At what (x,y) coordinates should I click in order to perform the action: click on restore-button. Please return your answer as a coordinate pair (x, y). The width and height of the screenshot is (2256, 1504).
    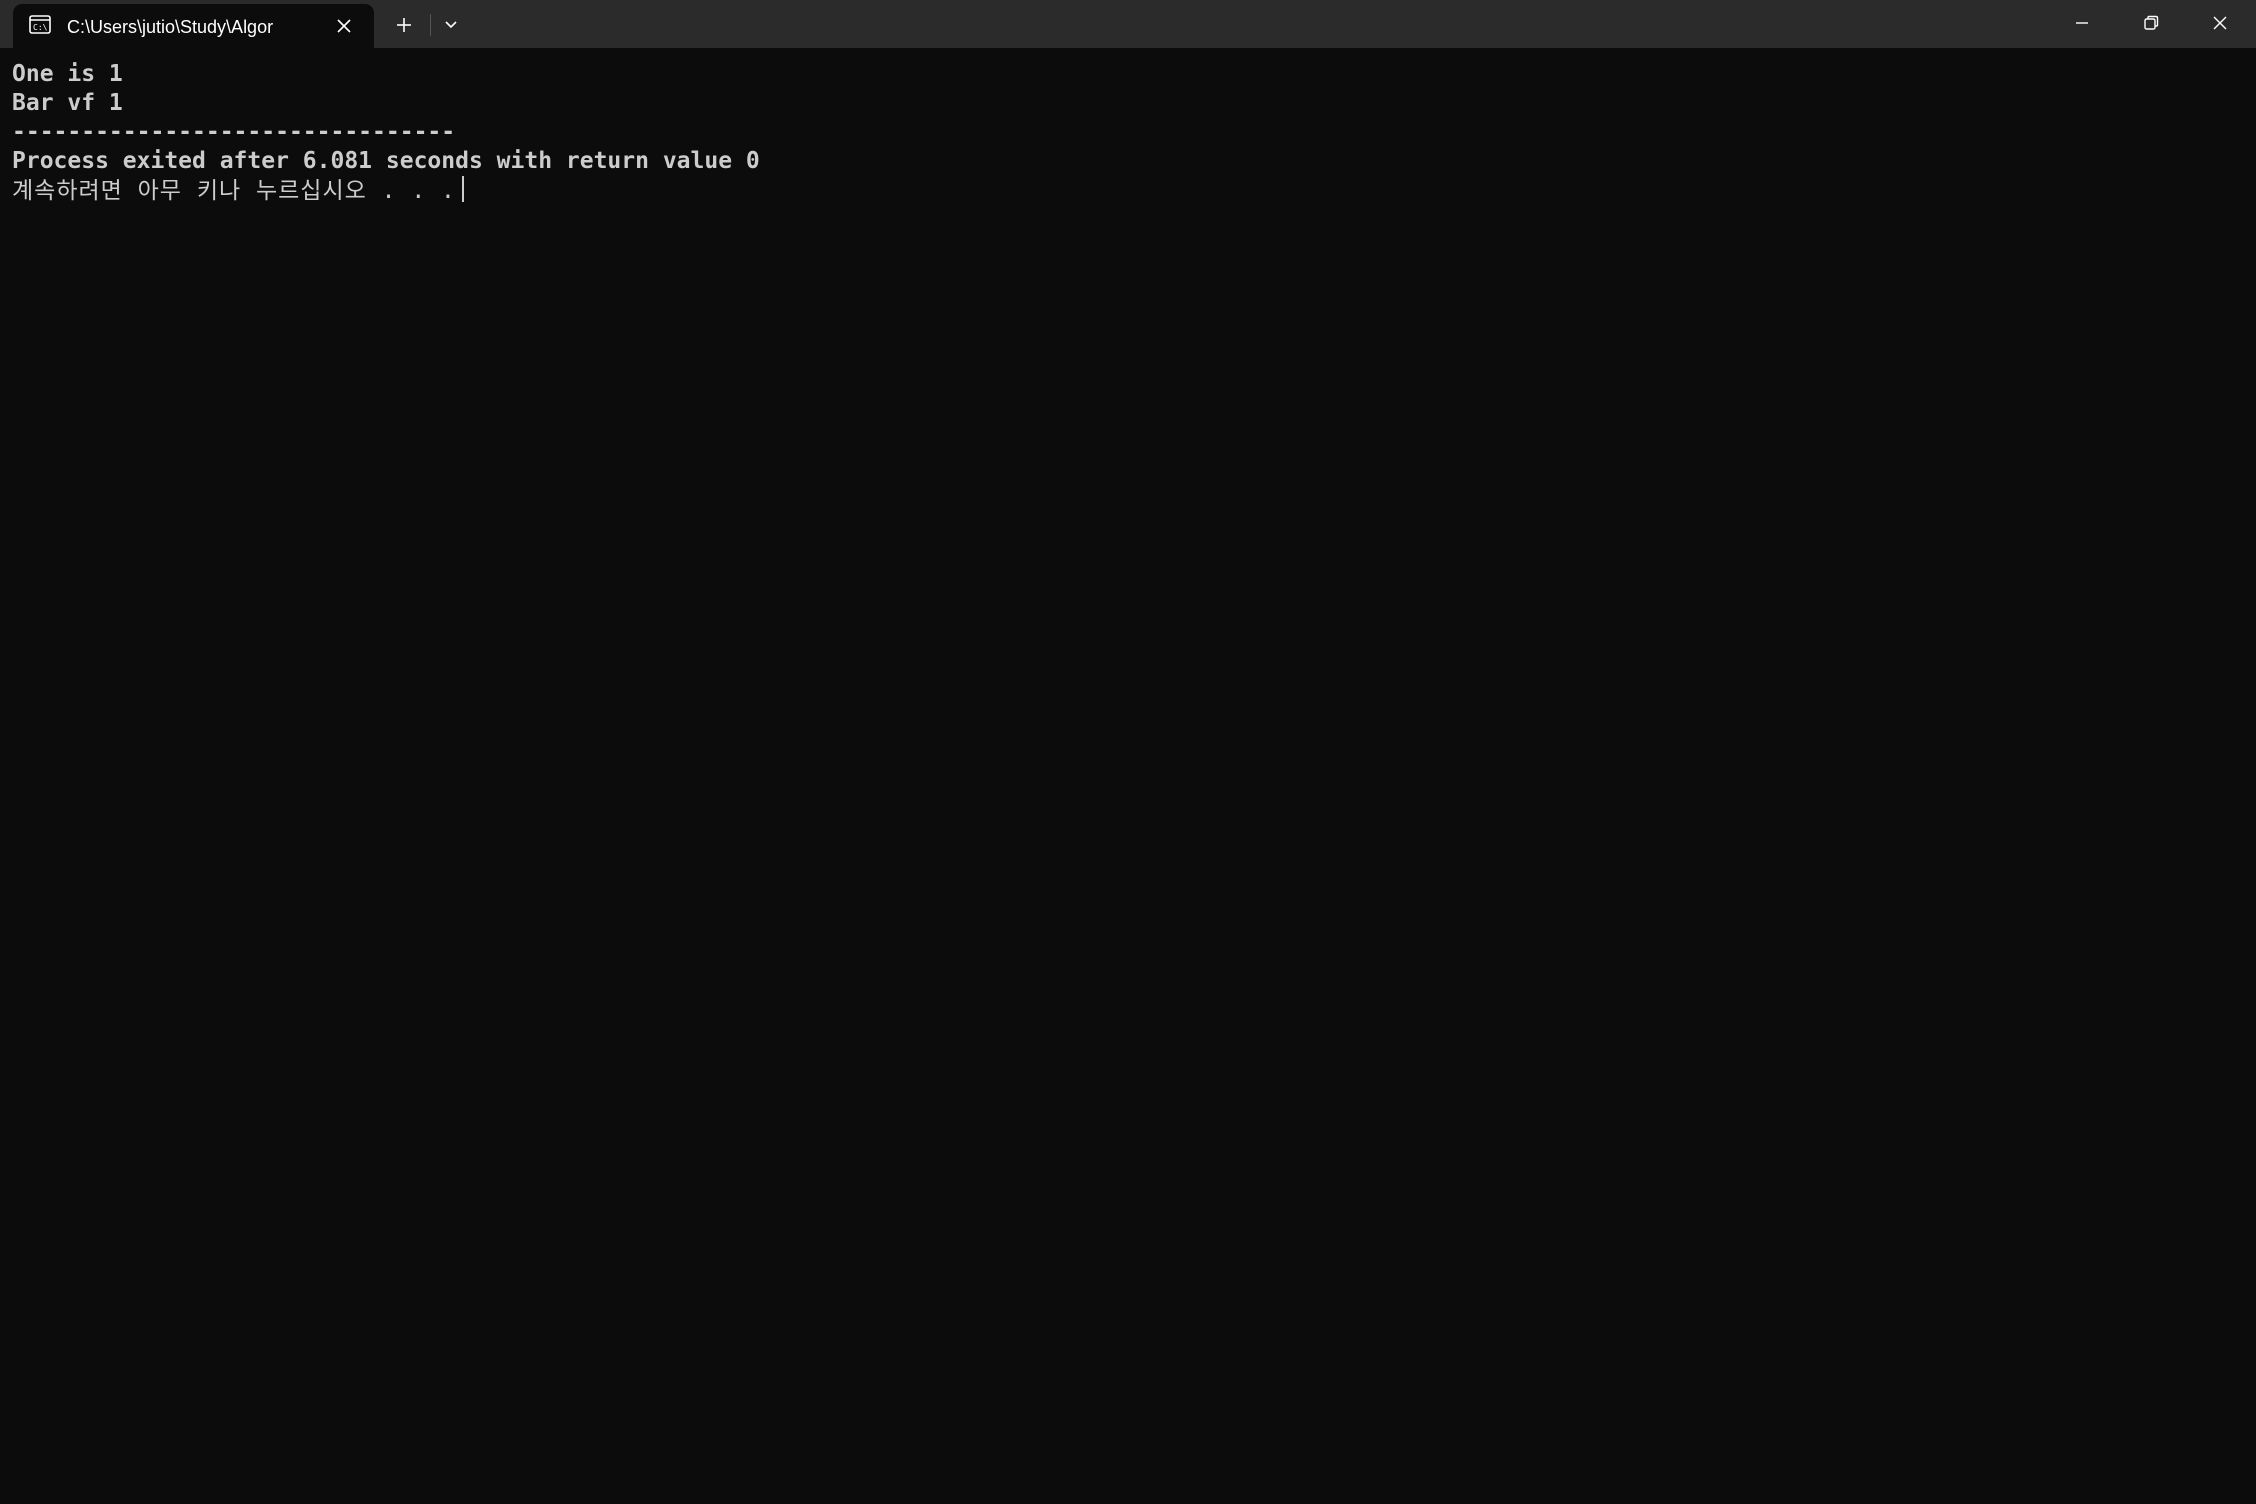
    Looking at the image, I should click on (2151, 23).